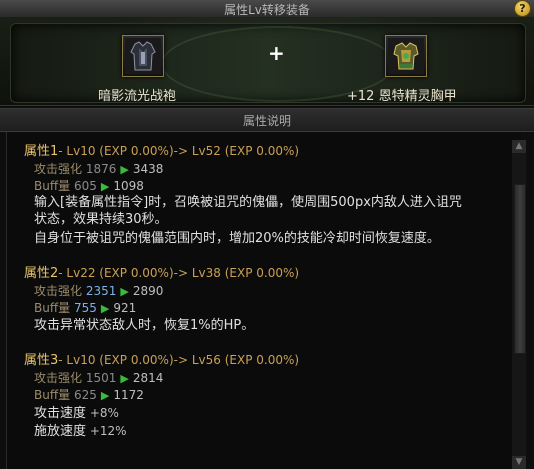 The height and width of the screenshot is (469, 534). Describe the element at coordinates (179, 273) in the screenshot. I see `attribute-2-level: - Lv22 (EXP 0.00%)-> Lv38 (EXP 0.00%)` at that location.